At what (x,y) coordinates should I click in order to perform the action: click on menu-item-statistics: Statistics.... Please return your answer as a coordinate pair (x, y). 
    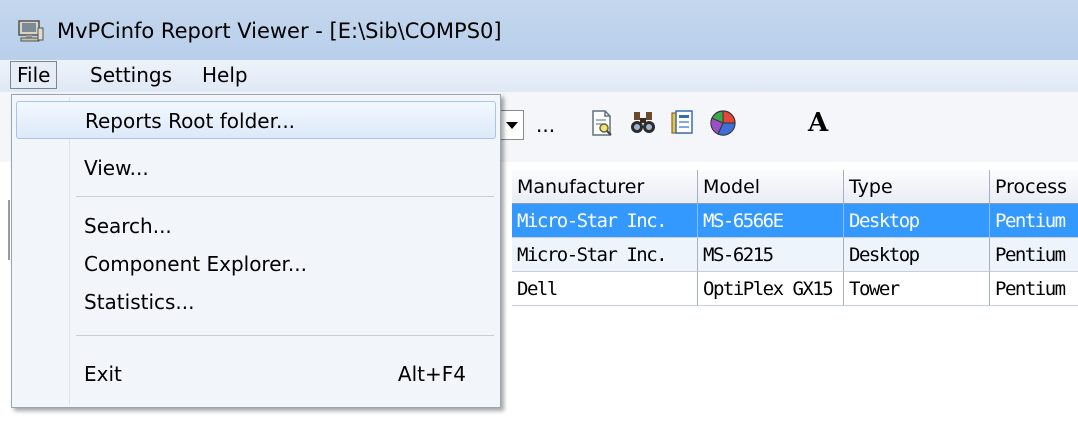
    Looking at the image, I should click on (256, 302).